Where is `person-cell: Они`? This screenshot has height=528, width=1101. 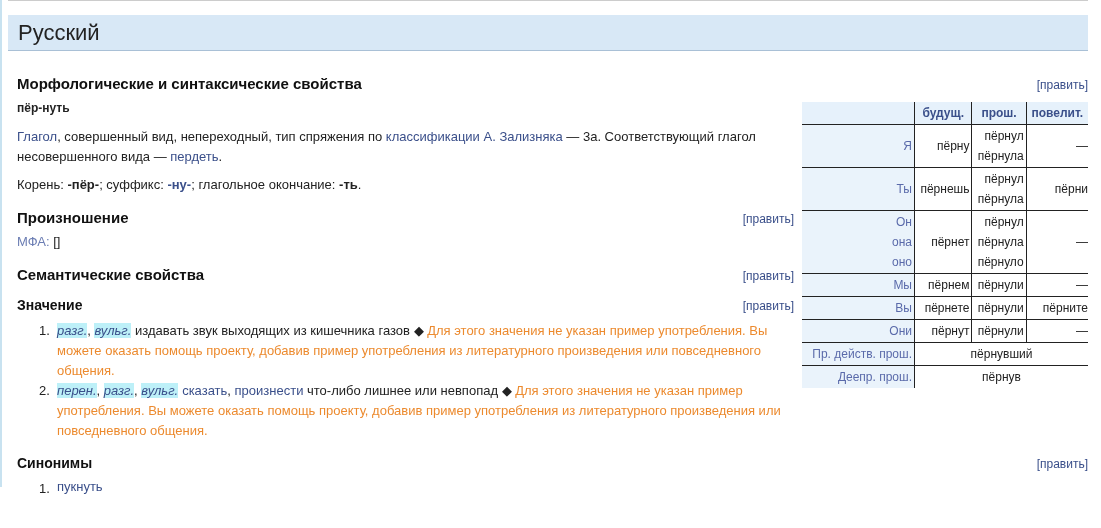 person-cell: Они is located at coordinates (858, 331).